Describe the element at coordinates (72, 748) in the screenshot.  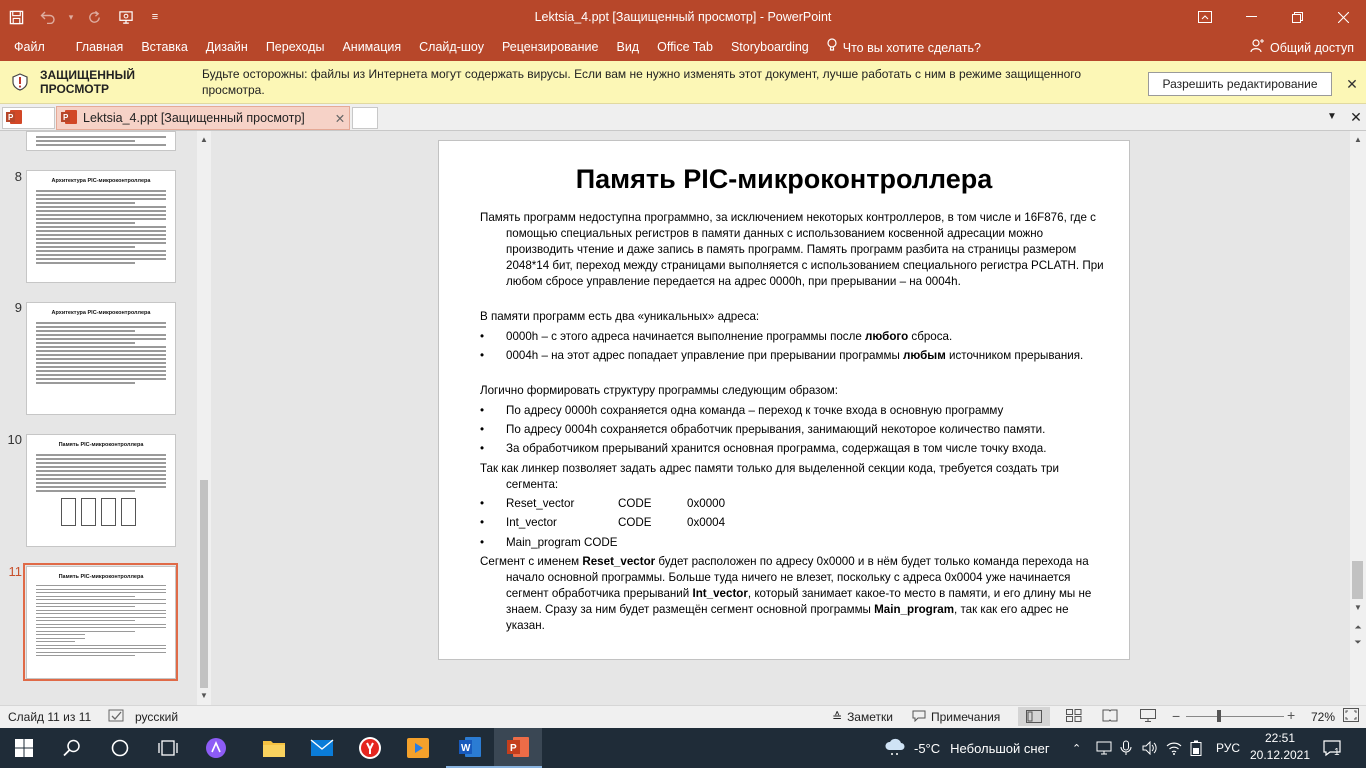
I see `search-icon` at that location.